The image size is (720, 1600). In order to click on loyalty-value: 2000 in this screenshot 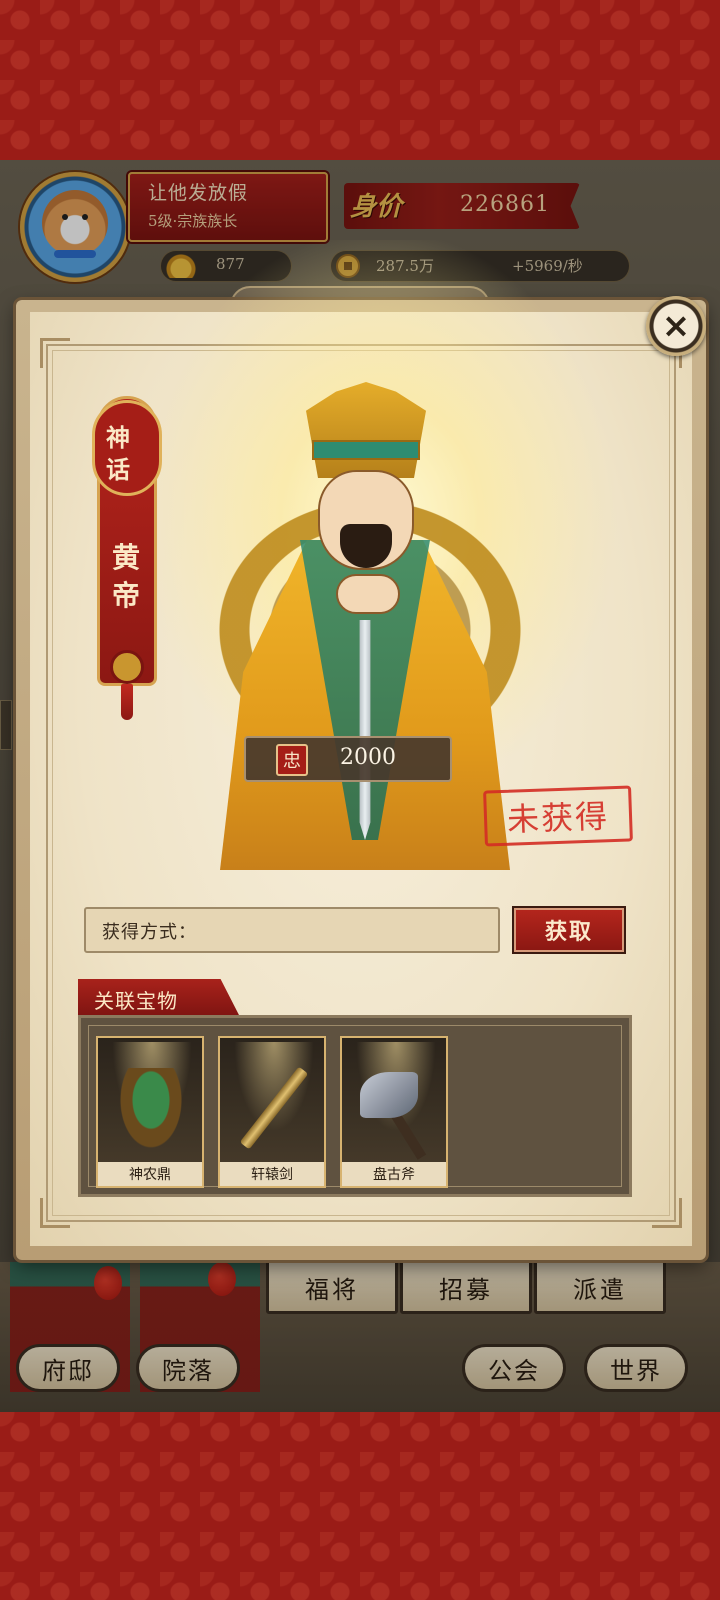, I will do `click(368, 757)`.